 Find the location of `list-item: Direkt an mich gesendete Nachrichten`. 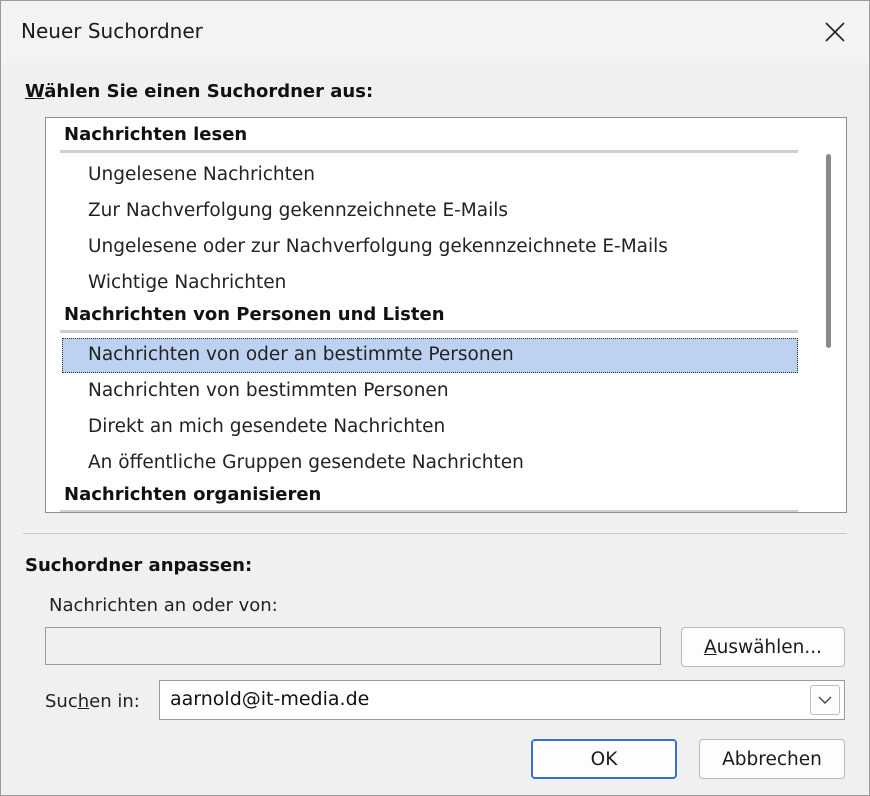

list-item: Direkt an mich gesendete Nachrichten is located at coordinates (430, 427).